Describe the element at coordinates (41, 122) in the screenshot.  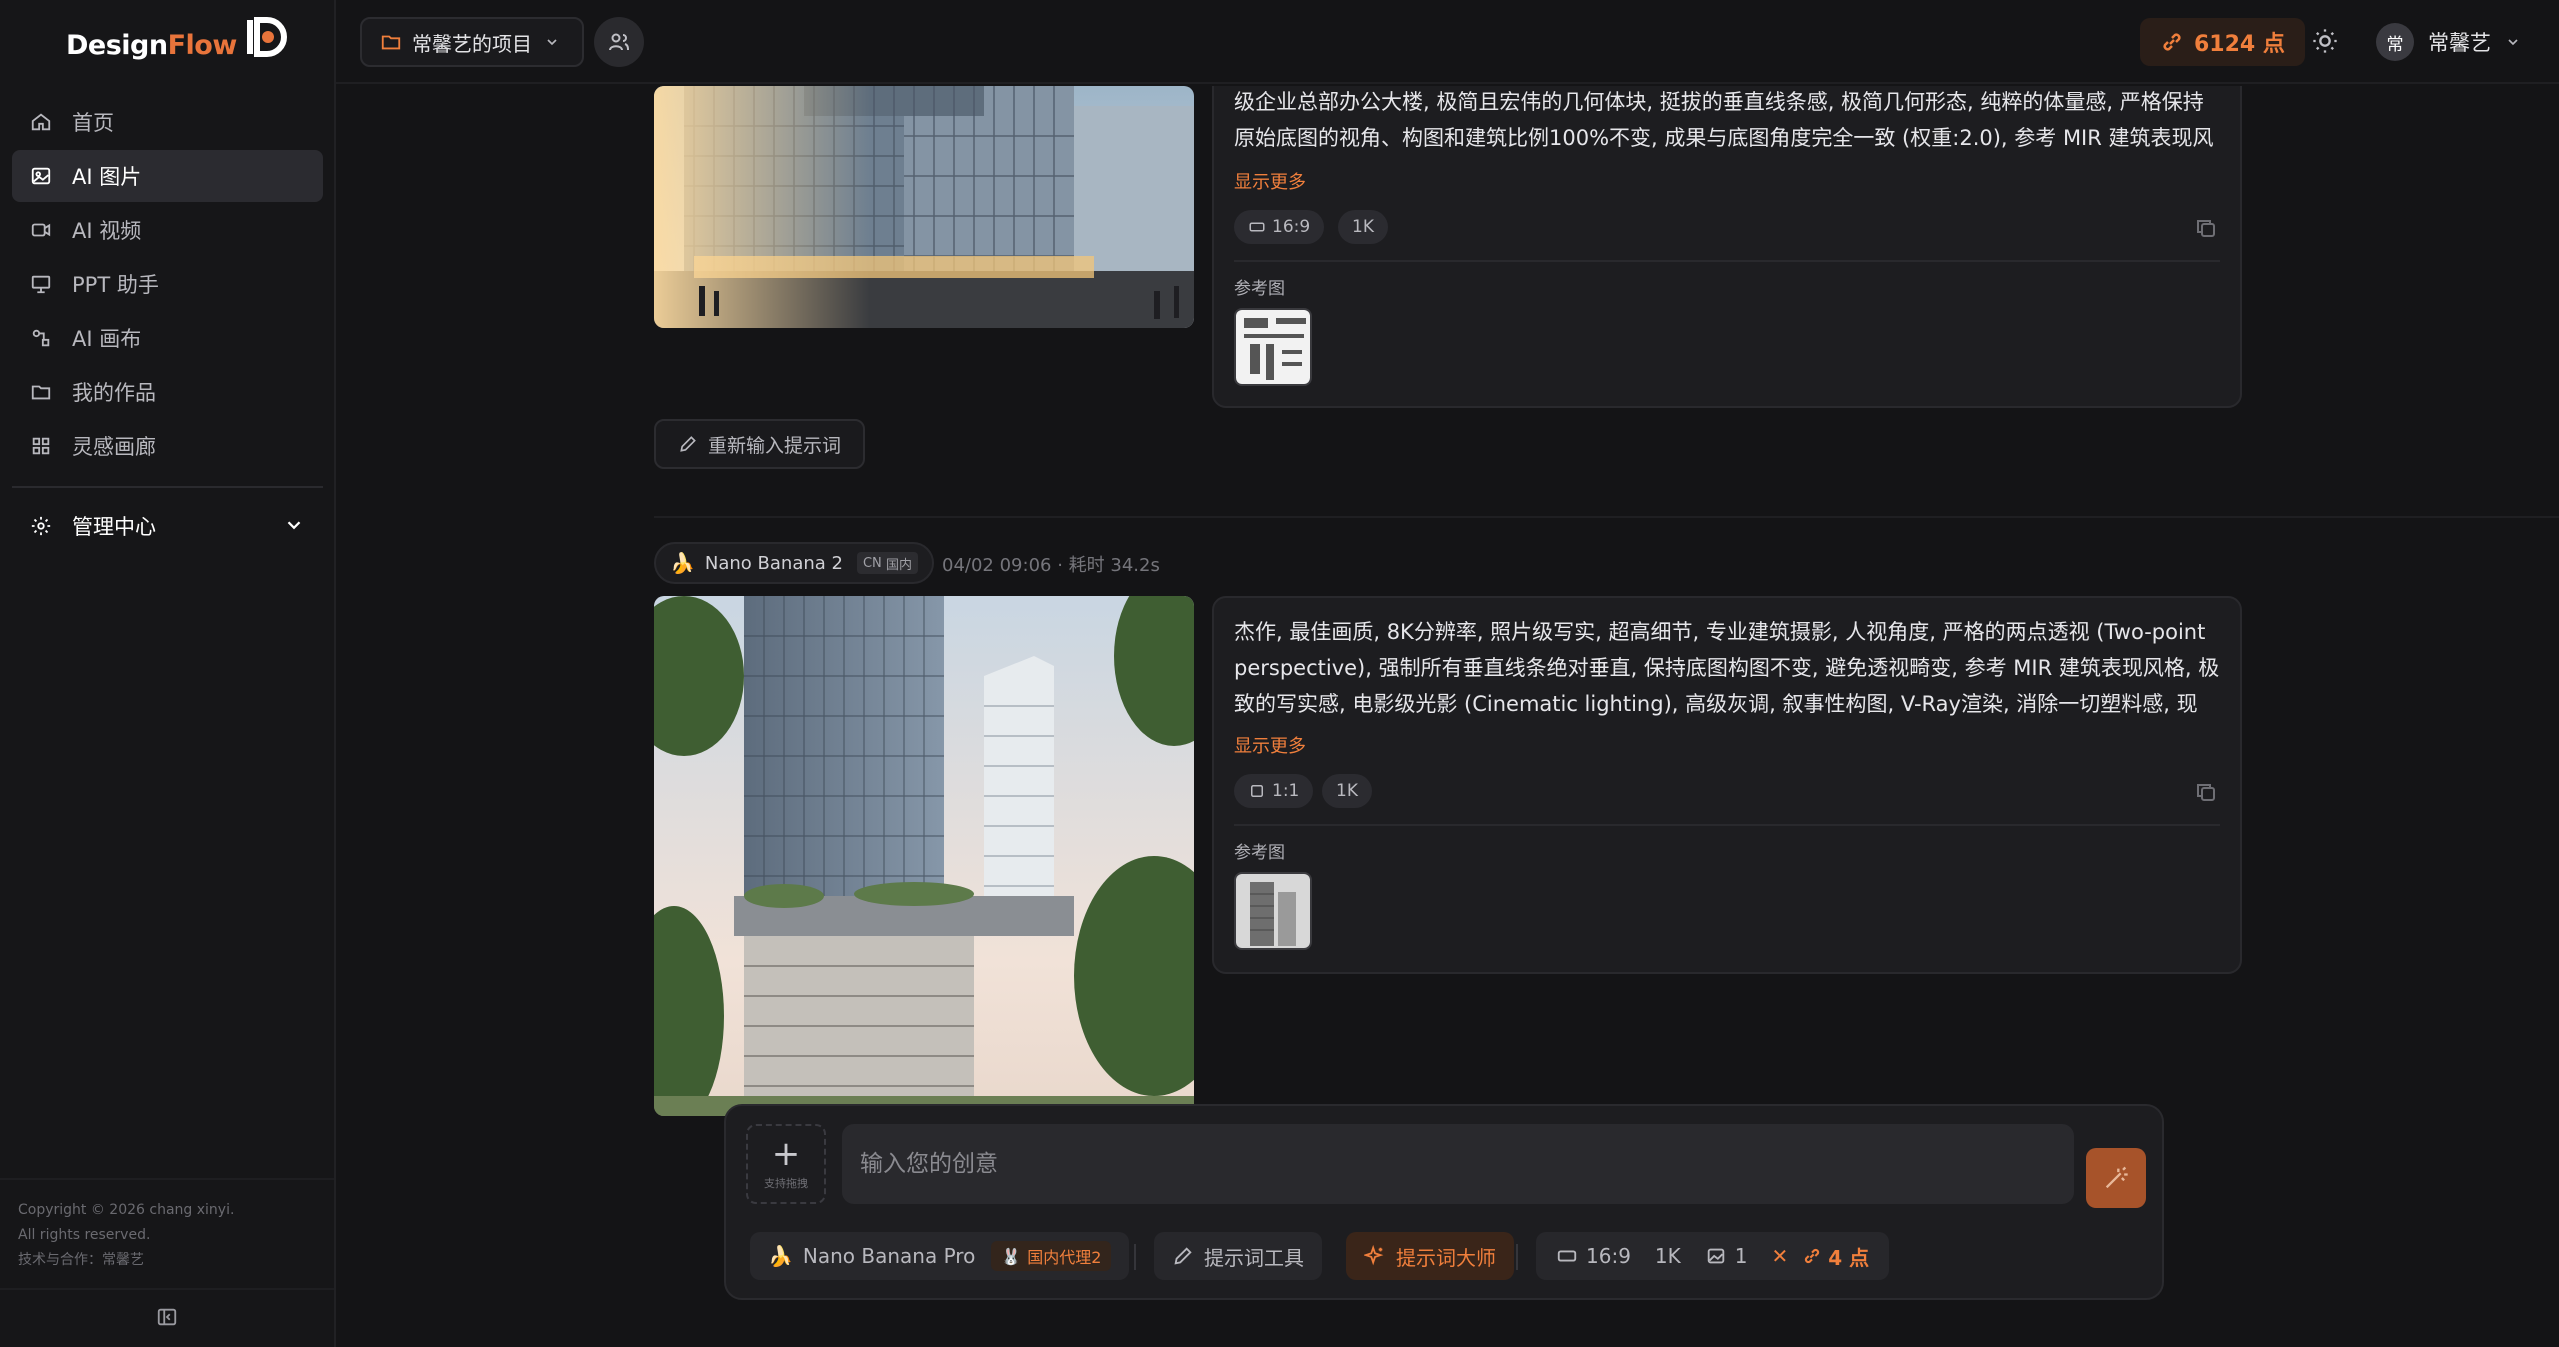
I see `home-icon` at that location.